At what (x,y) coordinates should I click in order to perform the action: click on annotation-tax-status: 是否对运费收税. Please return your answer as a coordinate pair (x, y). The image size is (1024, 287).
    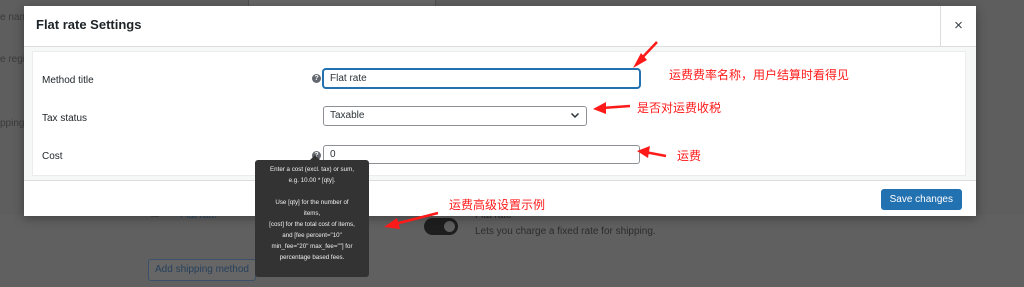
    Looking at the image, I should click on (679, 108).